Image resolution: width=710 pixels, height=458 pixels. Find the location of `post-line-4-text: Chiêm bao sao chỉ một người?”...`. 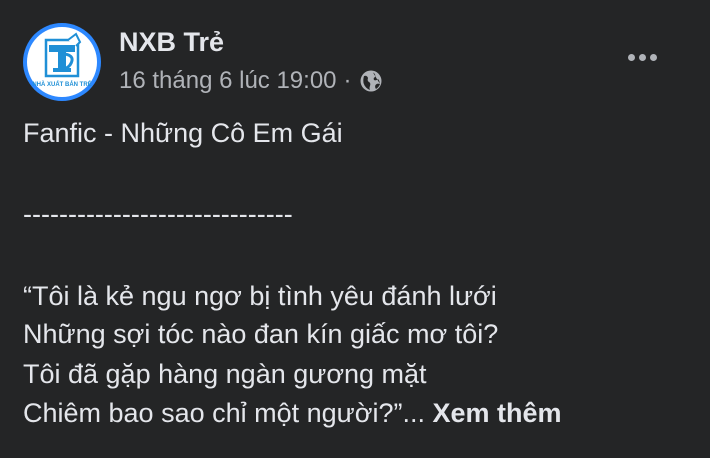

post-line-4-text: Chiêm bao sao chỉ một người?”... is located at coordinates (224, 413).